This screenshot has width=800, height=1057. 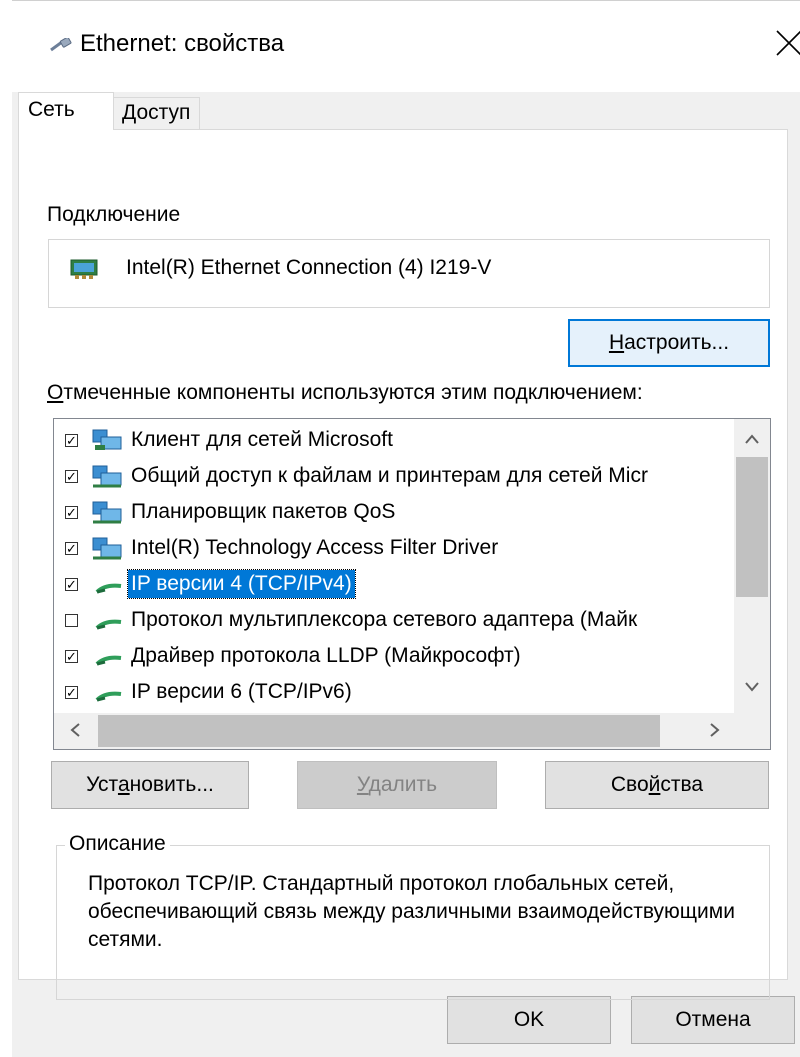 I want to click on components-label-accel: О, so click(x=55, y=392).